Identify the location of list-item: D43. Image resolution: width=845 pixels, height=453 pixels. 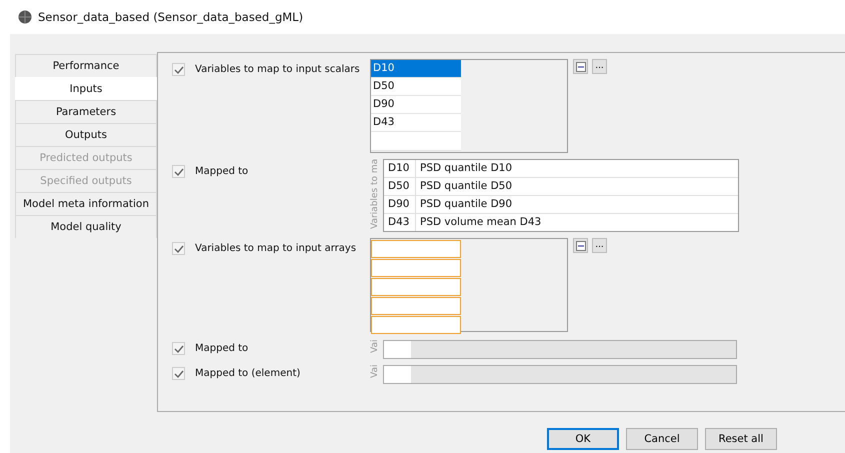
(416, 123).